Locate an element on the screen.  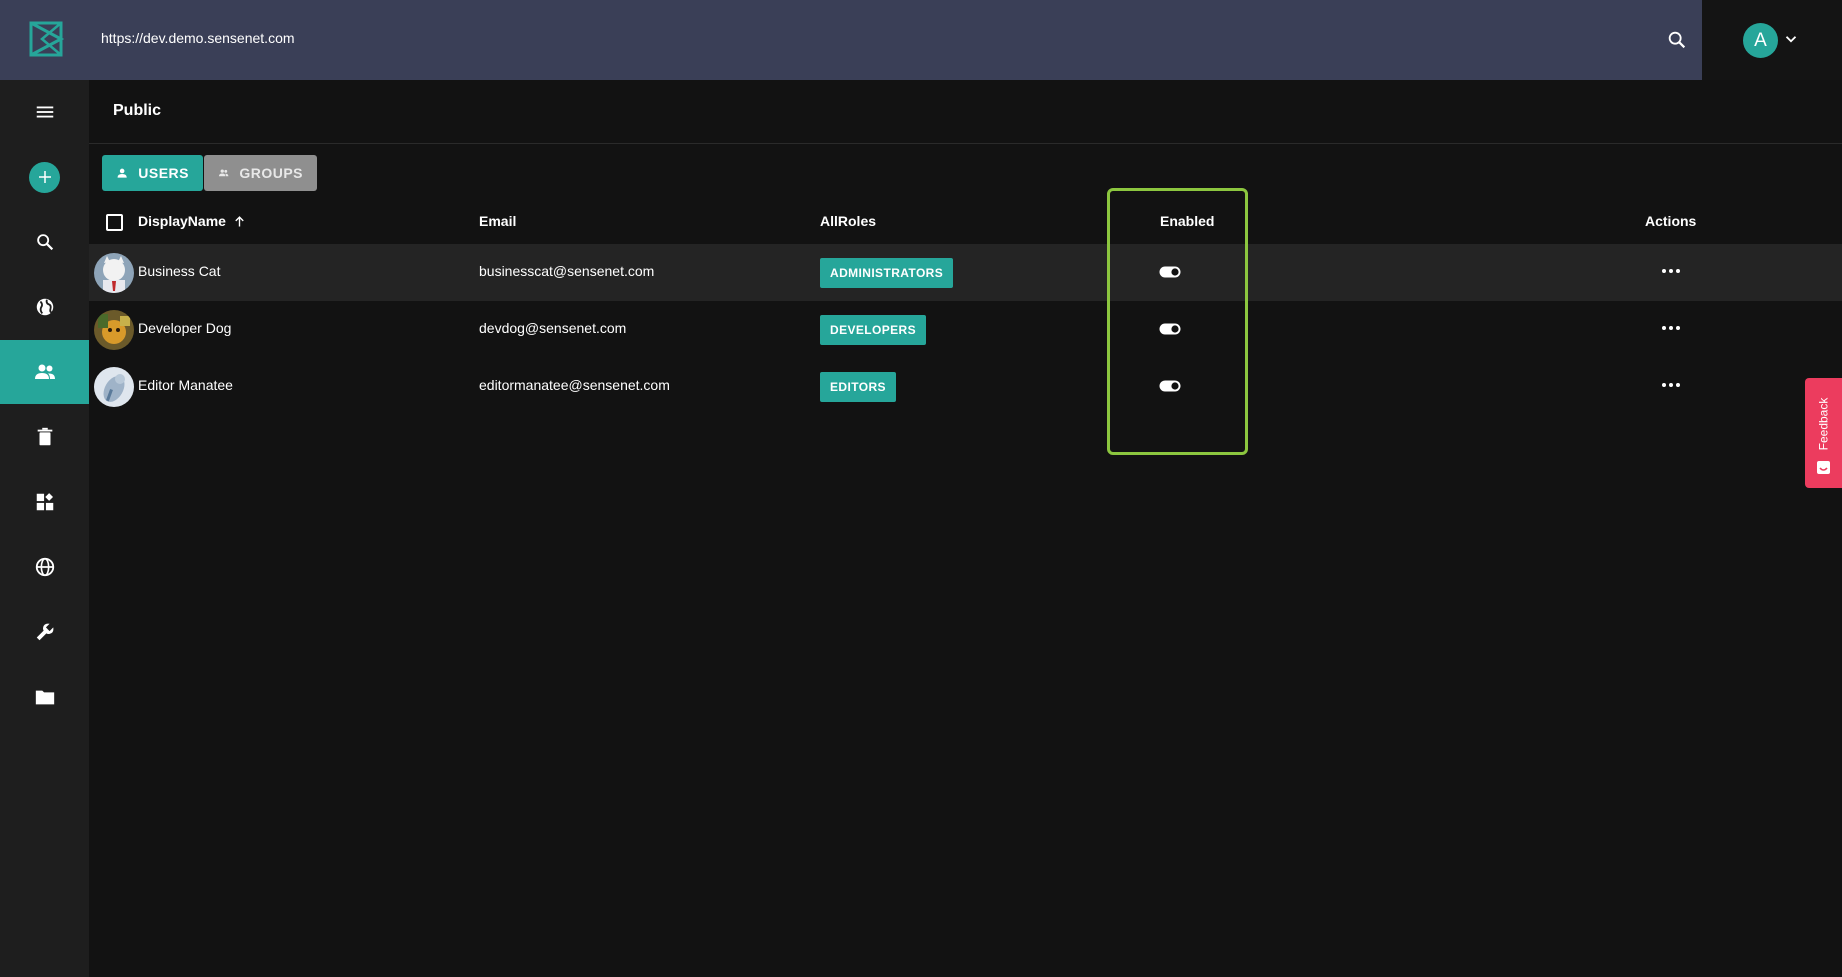
sidebar-item-localization is located at coordinates (44, 567).